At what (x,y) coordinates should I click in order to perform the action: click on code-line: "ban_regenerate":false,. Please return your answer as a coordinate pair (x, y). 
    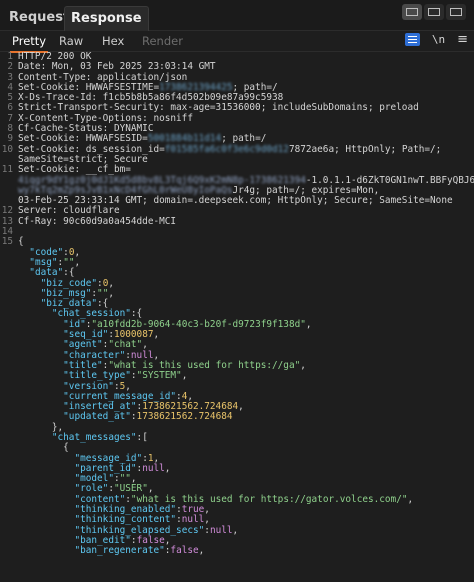
    Looking at the image, I should click on (237, 551).